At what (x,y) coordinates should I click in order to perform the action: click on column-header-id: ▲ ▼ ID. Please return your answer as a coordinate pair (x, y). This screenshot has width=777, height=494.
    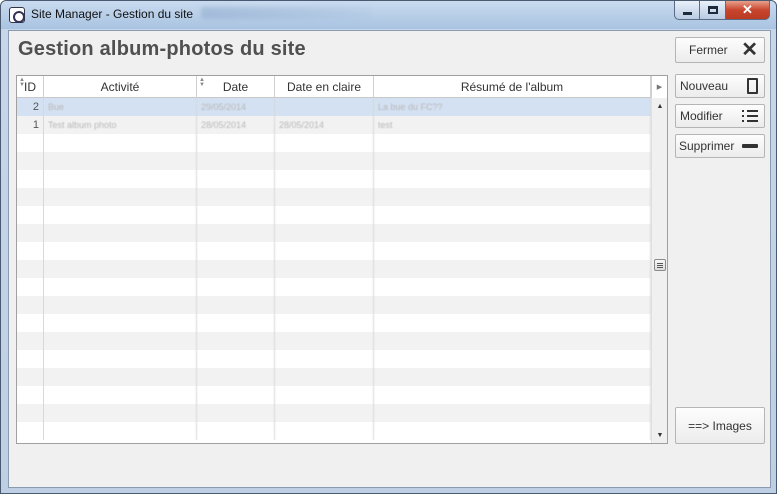
    Looking at the image, I should click on (30, 87).